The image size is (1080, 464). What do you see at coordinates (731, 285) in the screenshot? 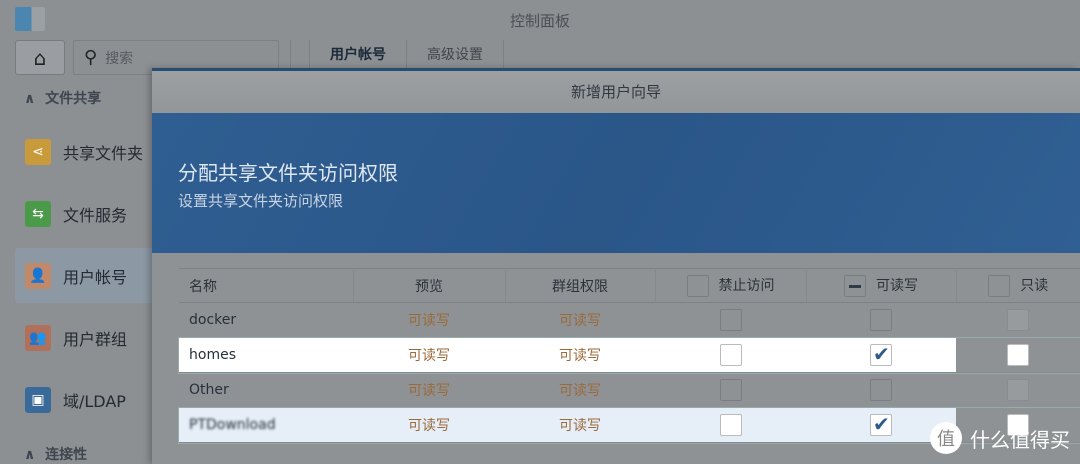
I see `col-deny: 禁止访问` at bounding box center [731, 285].